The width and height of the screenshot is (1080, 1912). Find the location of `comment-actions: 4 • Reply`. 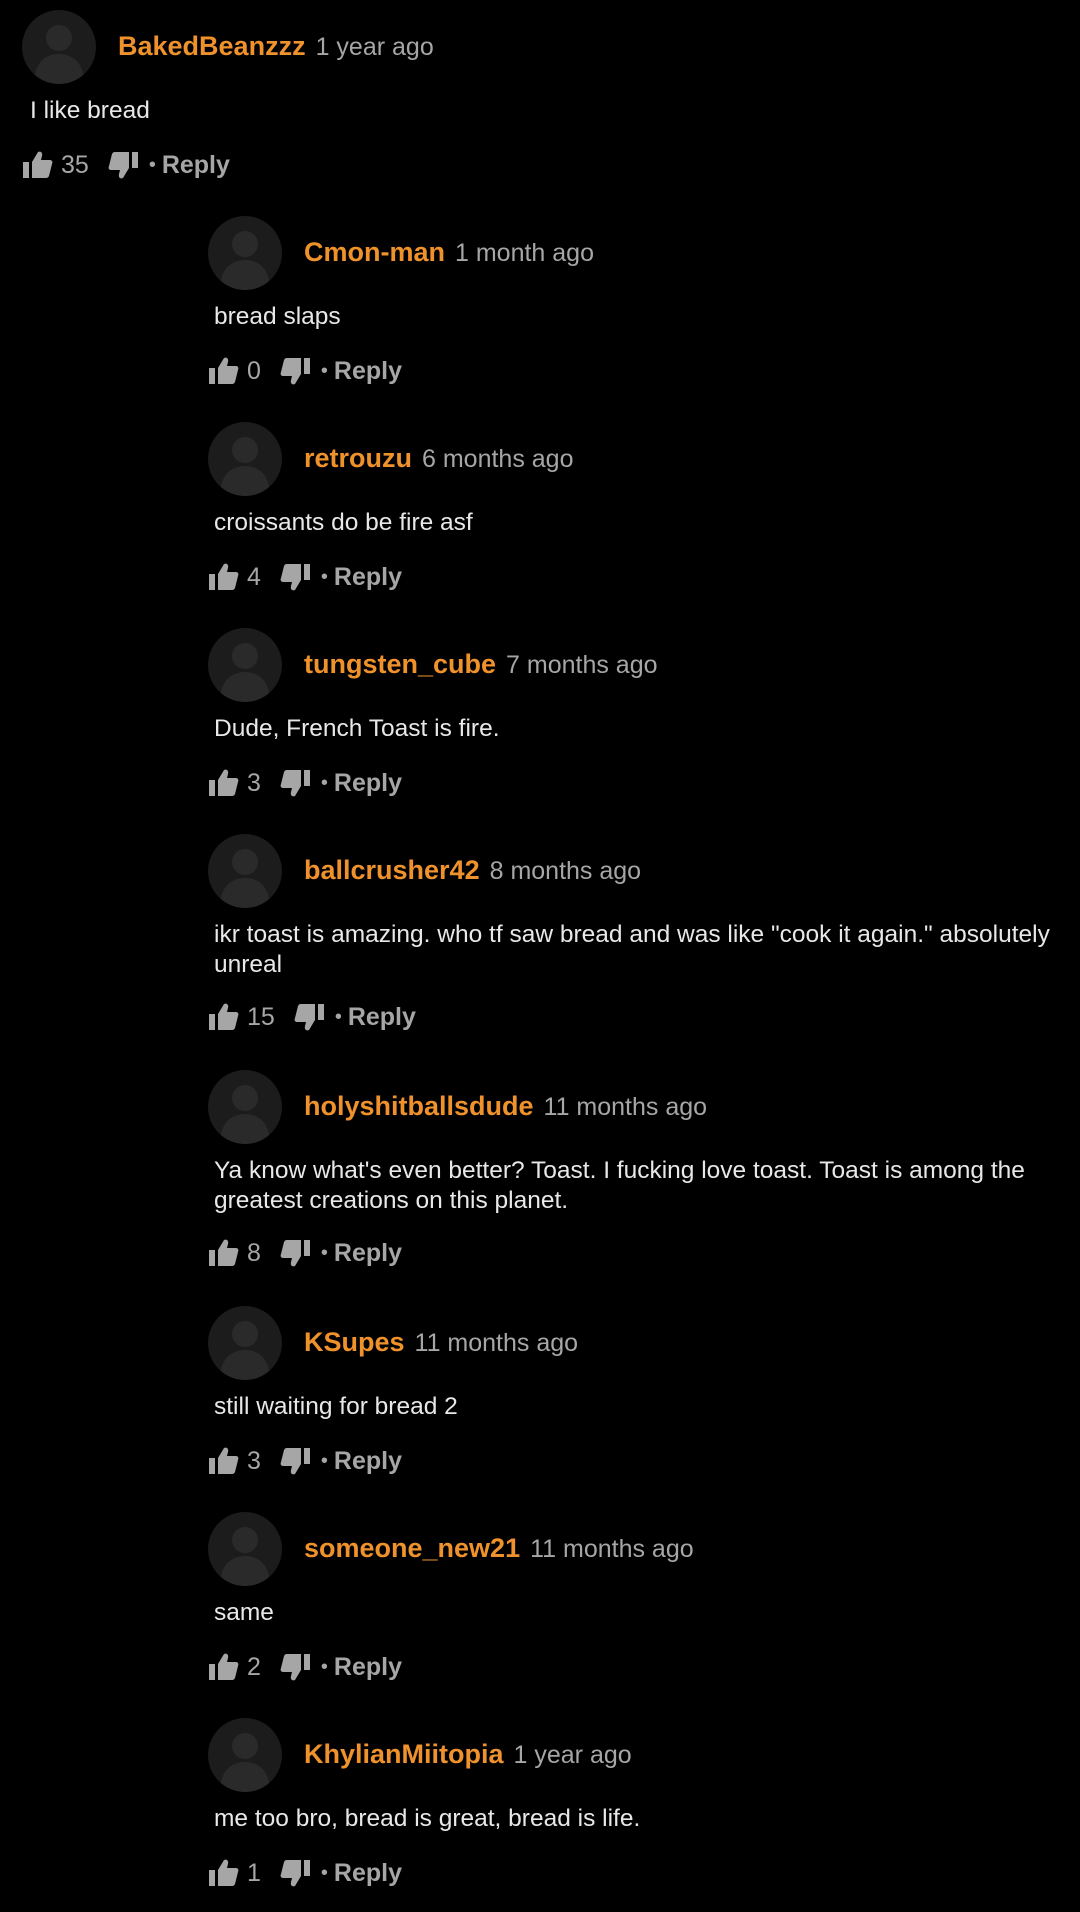

comment-actions: 4 • Reply is located at coordinates (305, 577).